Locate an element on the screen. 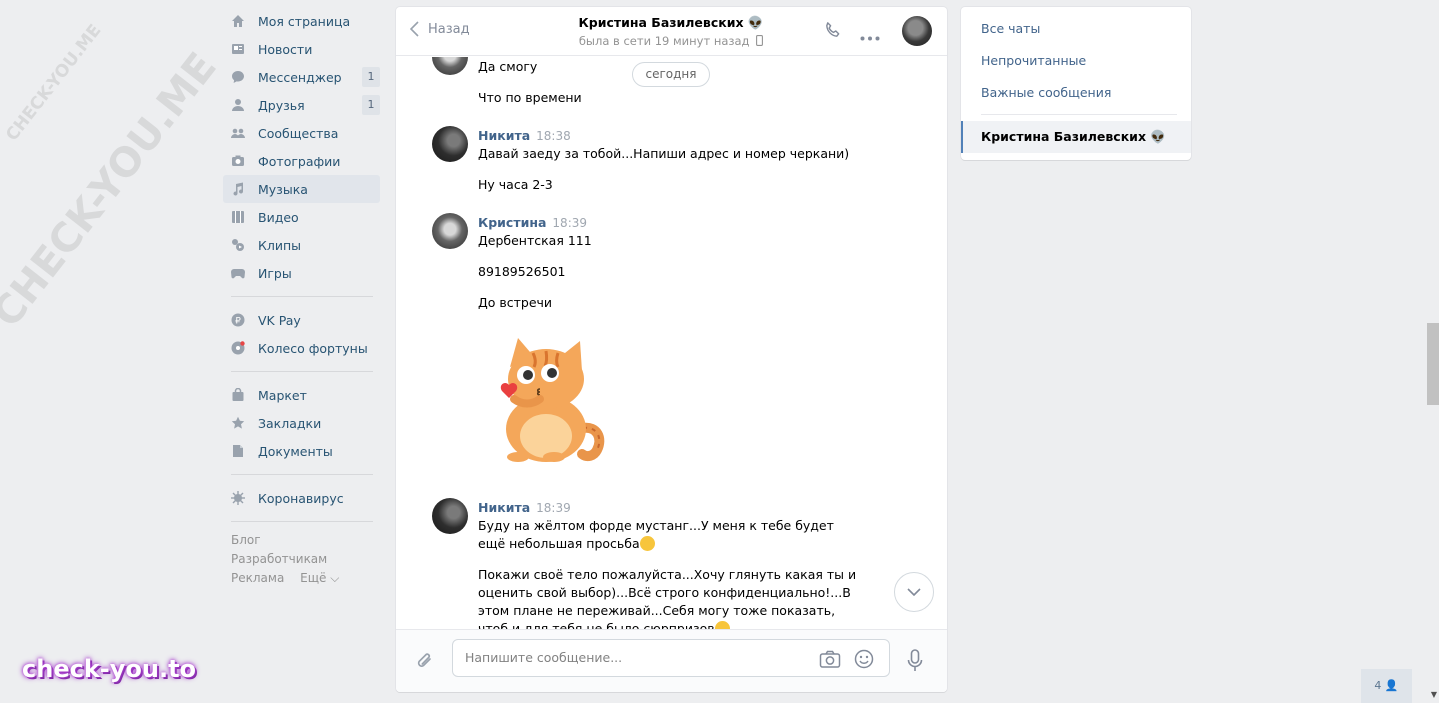  sidebar-item-label: Коронавирус is located at coordinates (301, 498).